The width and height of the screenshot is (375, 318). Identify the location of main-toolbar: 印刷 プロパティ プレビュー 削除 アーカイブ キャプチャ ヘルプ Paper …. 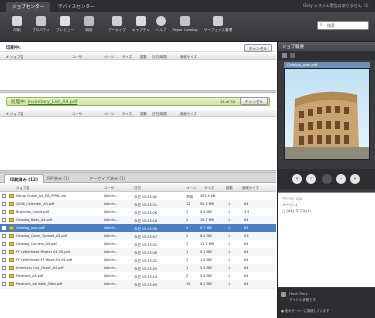
(187, 27).